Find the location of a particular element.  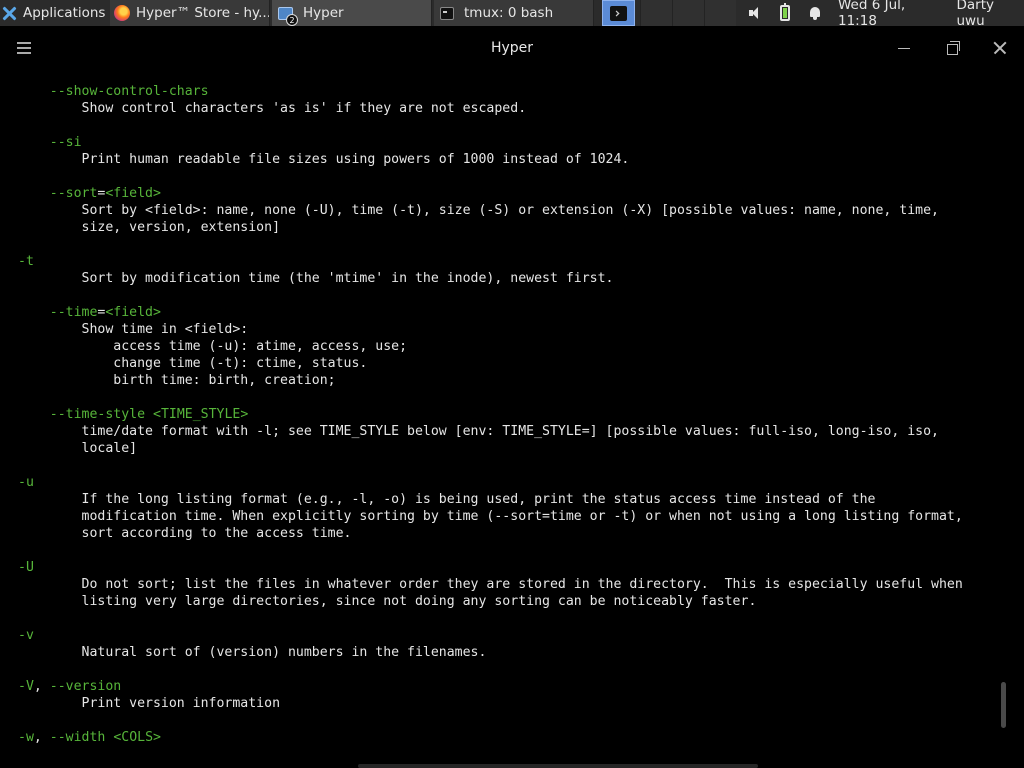

battery-icon is located at coordinates (785, 12).